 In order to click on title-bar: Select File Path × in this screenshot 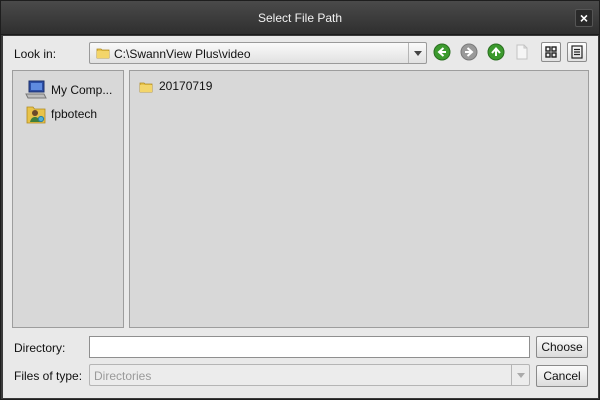, I will do `click(300, 18)`.